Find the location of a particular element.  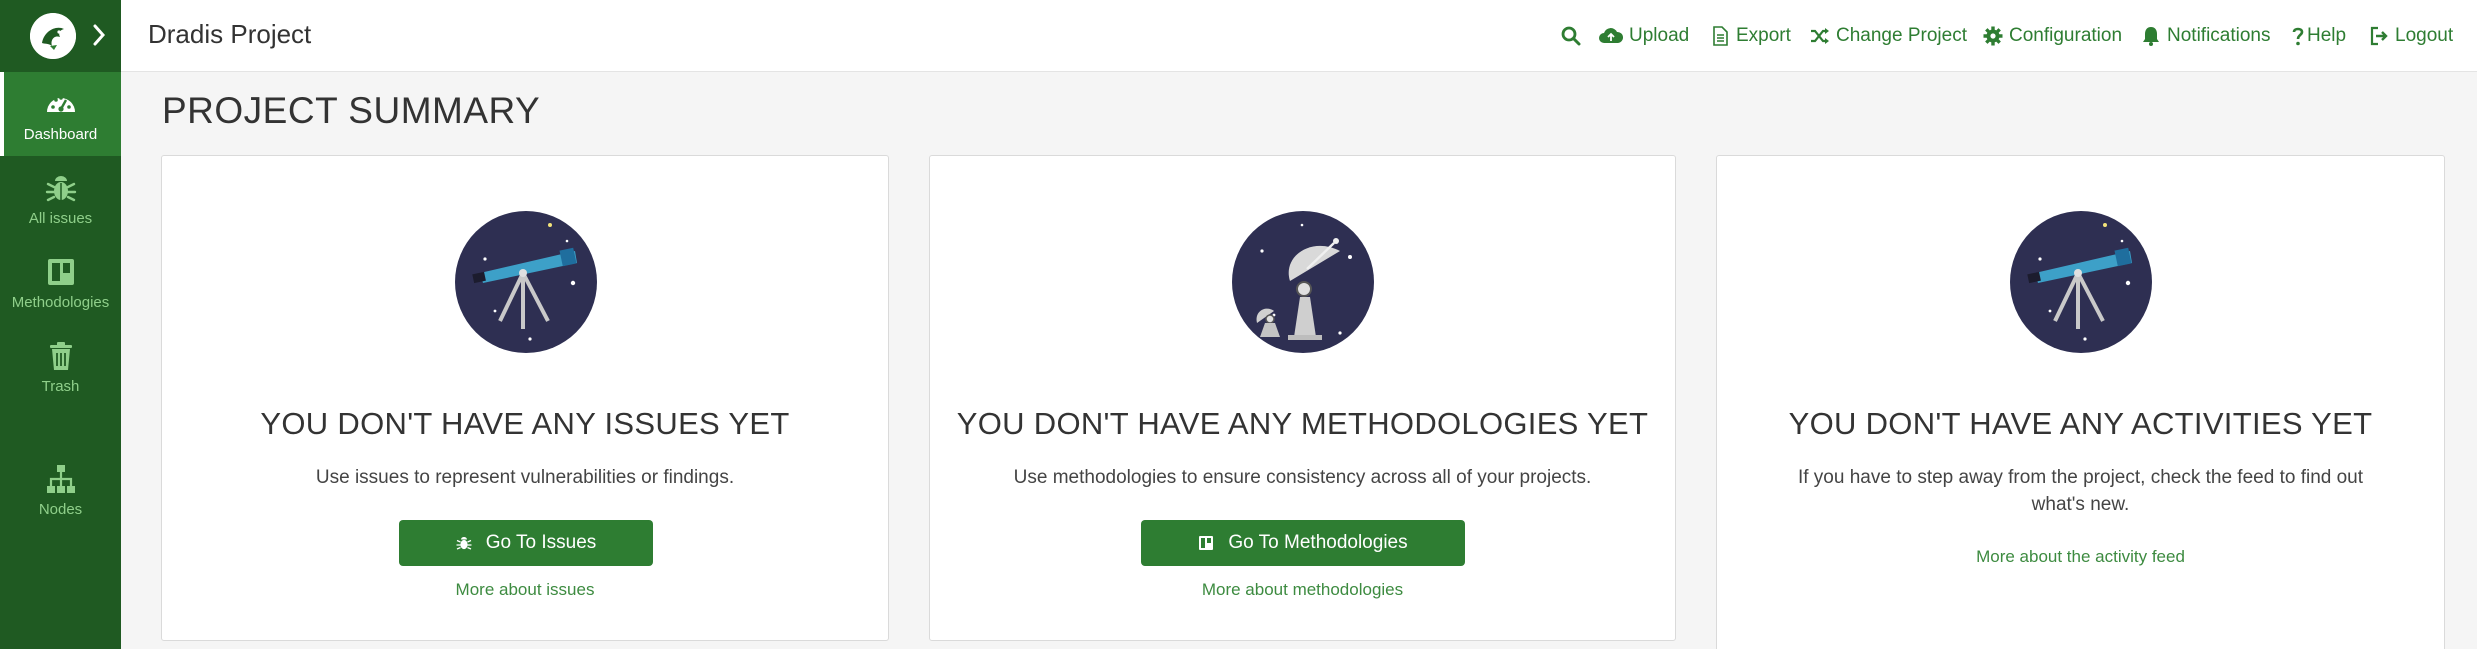

issues-empty-heading: YOU DON'T HAVE ANY ISSUES YET is located at coordinates (525, 423).